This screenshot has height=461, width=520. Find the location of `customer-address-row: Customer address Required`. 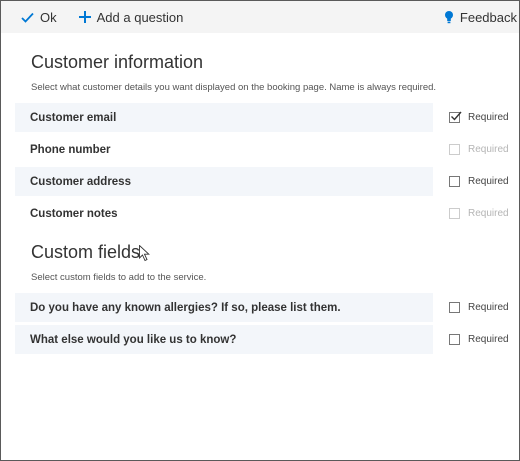

customer-address-row: Customer address Required is located at coordinates (267, 181).